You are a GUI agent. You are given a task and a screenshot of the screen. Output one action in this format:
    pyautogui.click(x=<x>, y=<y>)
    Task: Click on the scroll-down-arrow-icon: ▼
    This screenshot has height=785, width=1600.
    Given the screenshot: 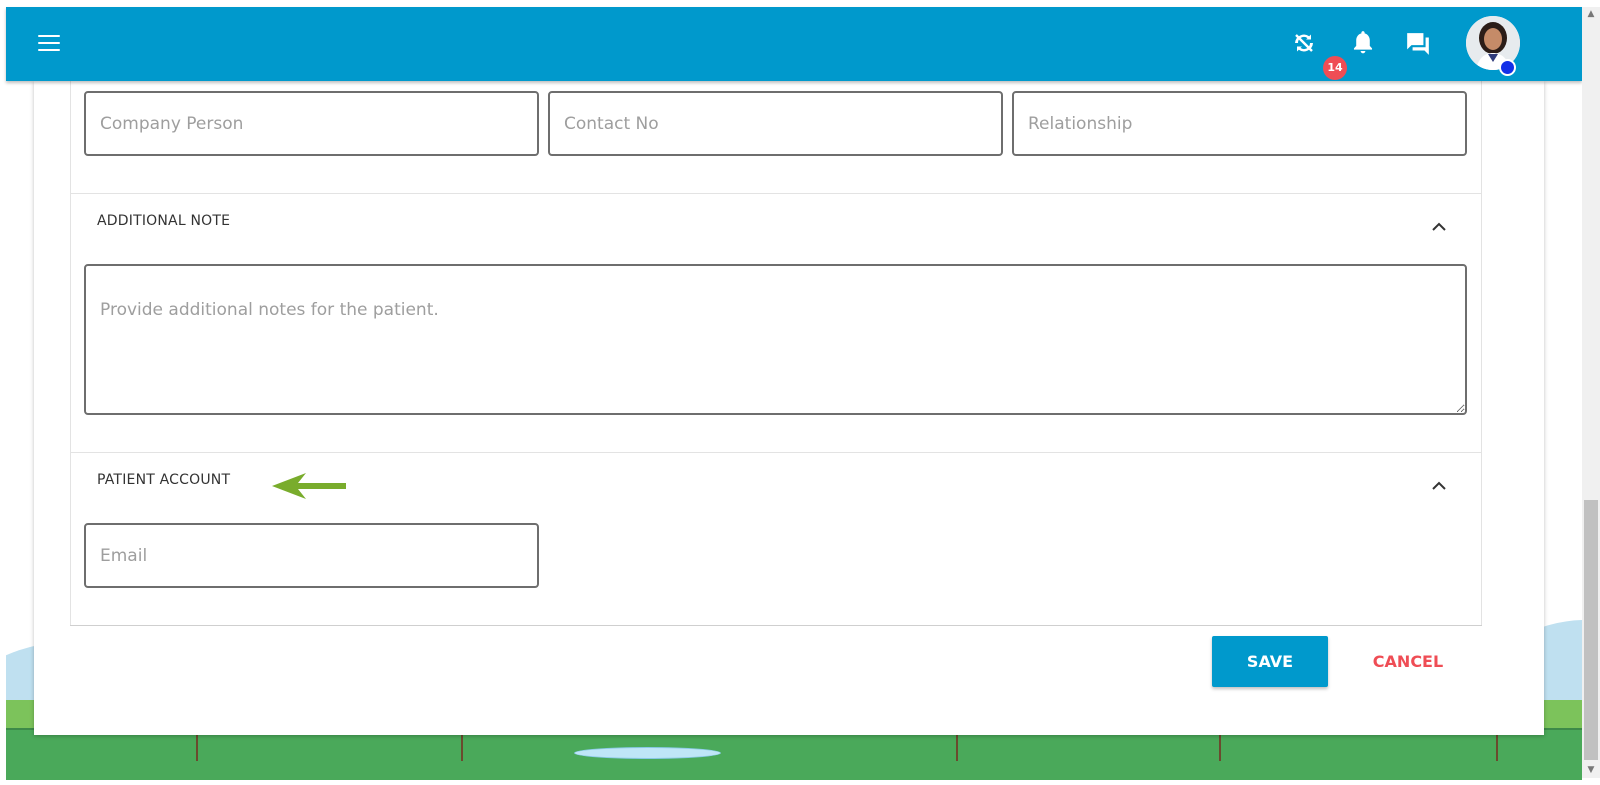 What is the action you would take?
    pyautogui.click(x=1591, y=770)
    